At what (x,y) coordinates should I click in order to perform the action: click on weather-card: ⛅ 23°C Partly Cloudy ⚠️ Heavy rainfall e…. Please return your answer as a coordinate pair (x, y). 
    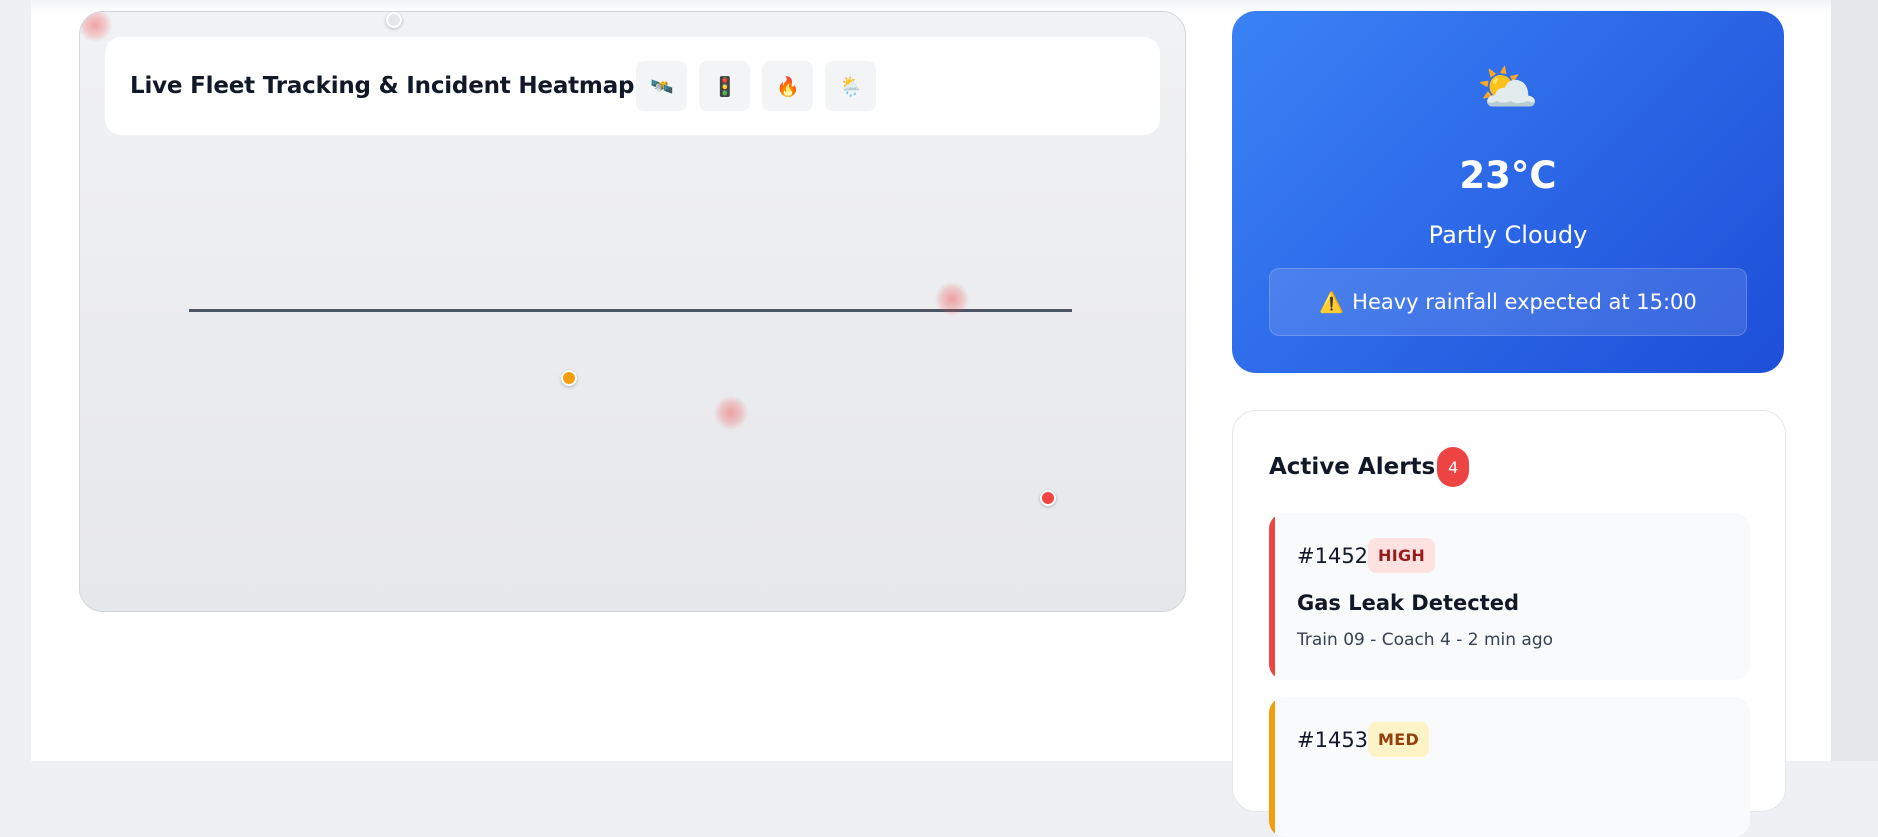
    Looking at the image, I should click on (1508, 192).